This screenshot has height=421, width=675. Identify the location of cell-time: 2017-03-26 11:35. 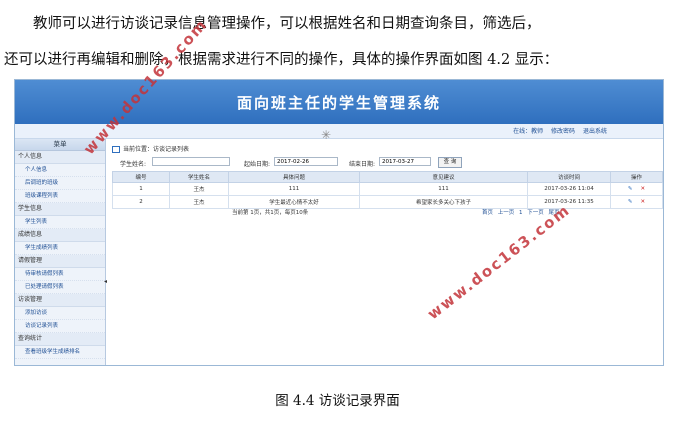
(569, 202).